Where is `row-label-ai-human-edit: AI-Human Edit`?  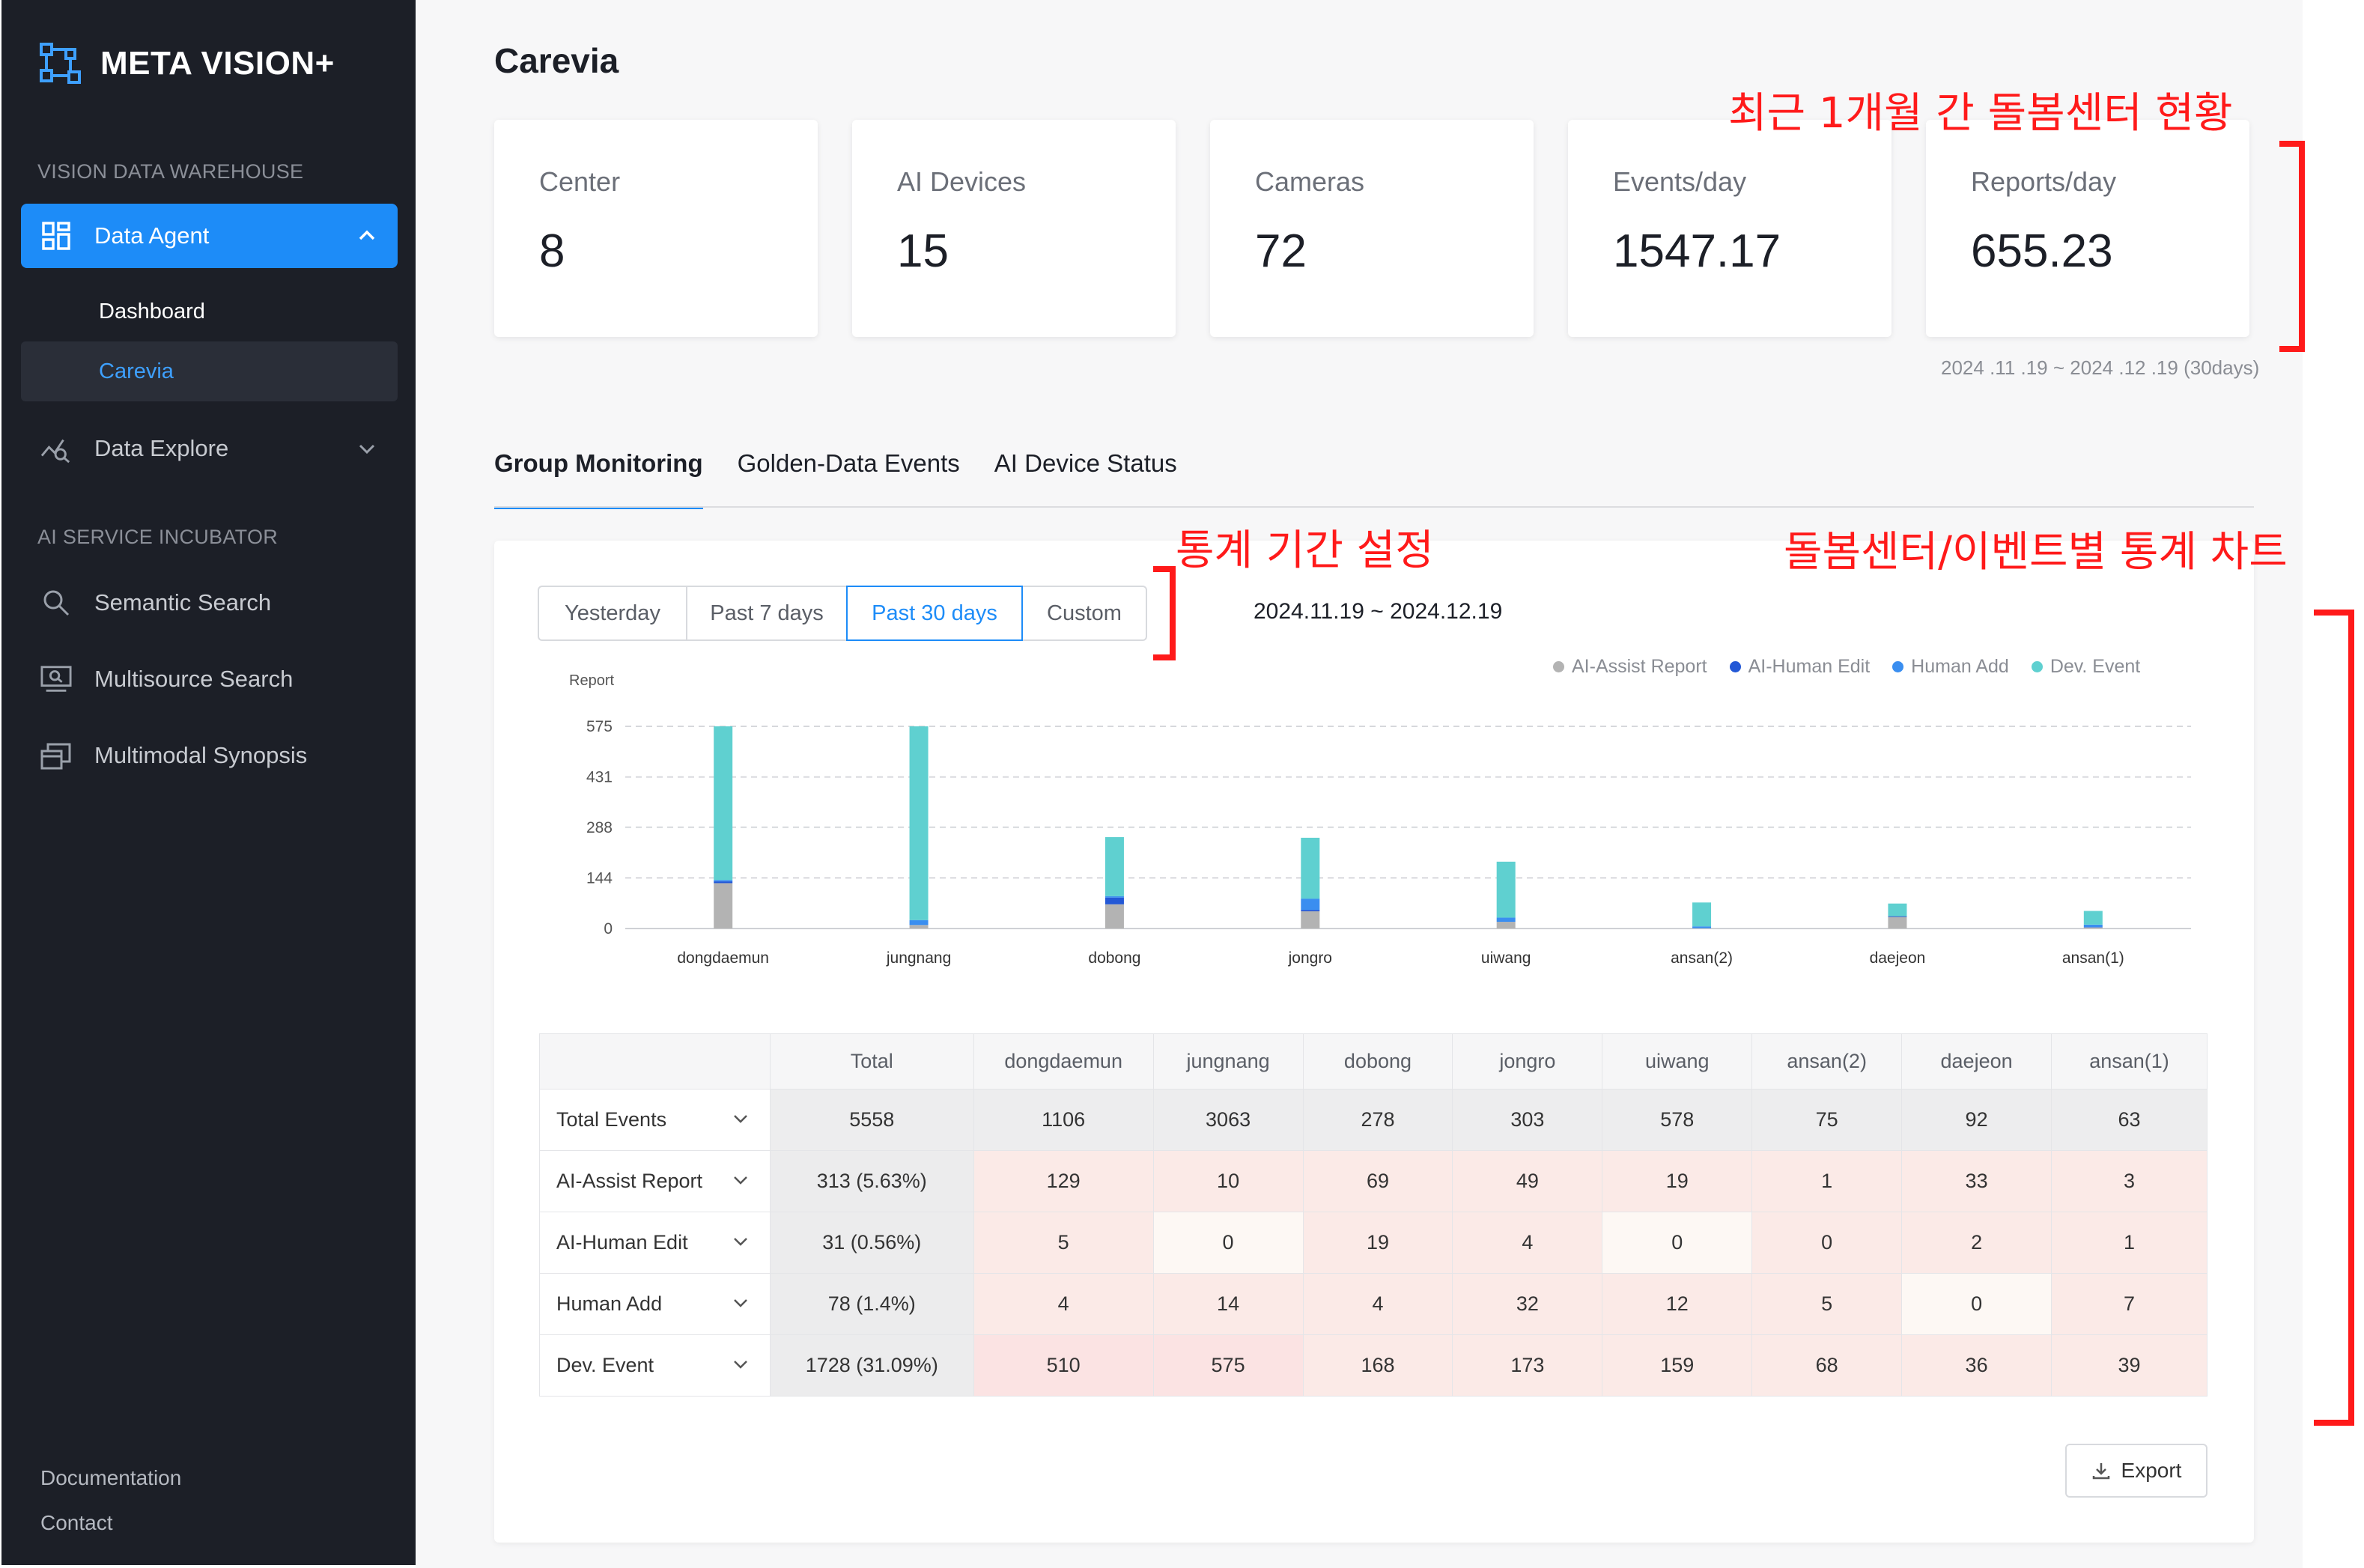
row-label-ai-human-edit: AI-Human Edit is located at coordinates (655, 1243).